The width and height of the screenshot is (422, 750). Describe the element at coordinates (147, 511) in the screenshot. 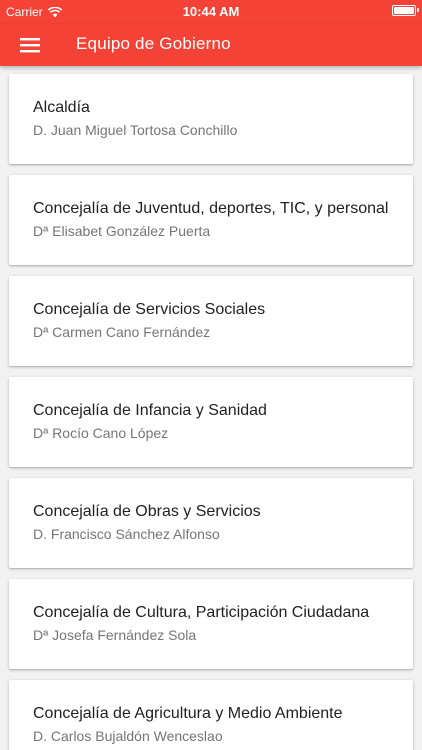

I see `list-item-title: Concejalía de Obras y Servicios` at that location.